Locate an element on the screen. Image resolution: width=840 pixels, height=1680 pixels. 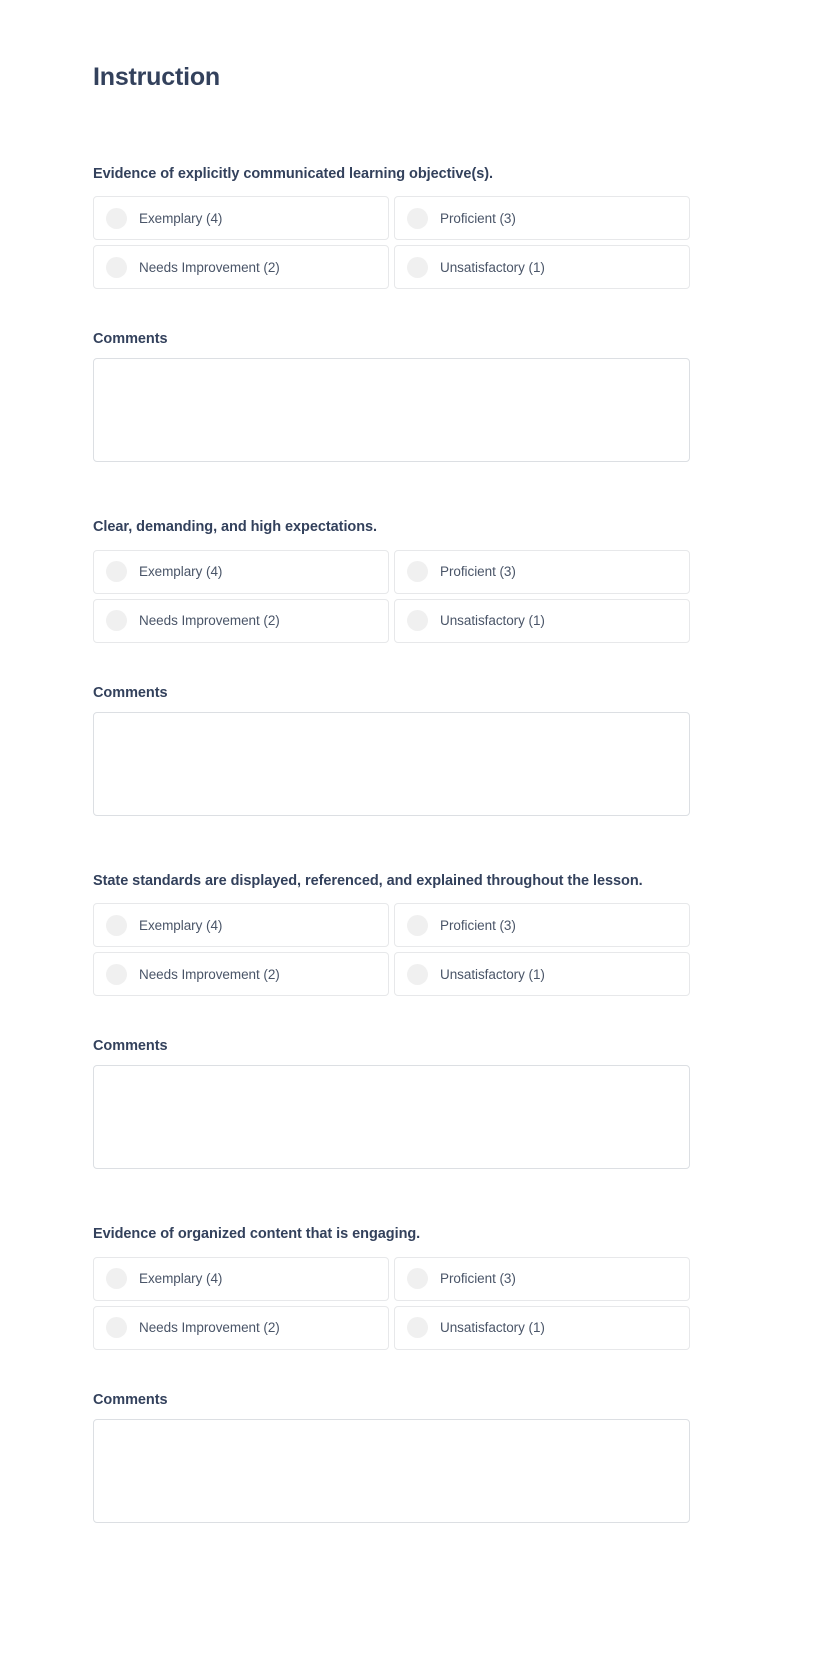
option-proficient-3: Proficient (3) is located at coordinates (542, 925).